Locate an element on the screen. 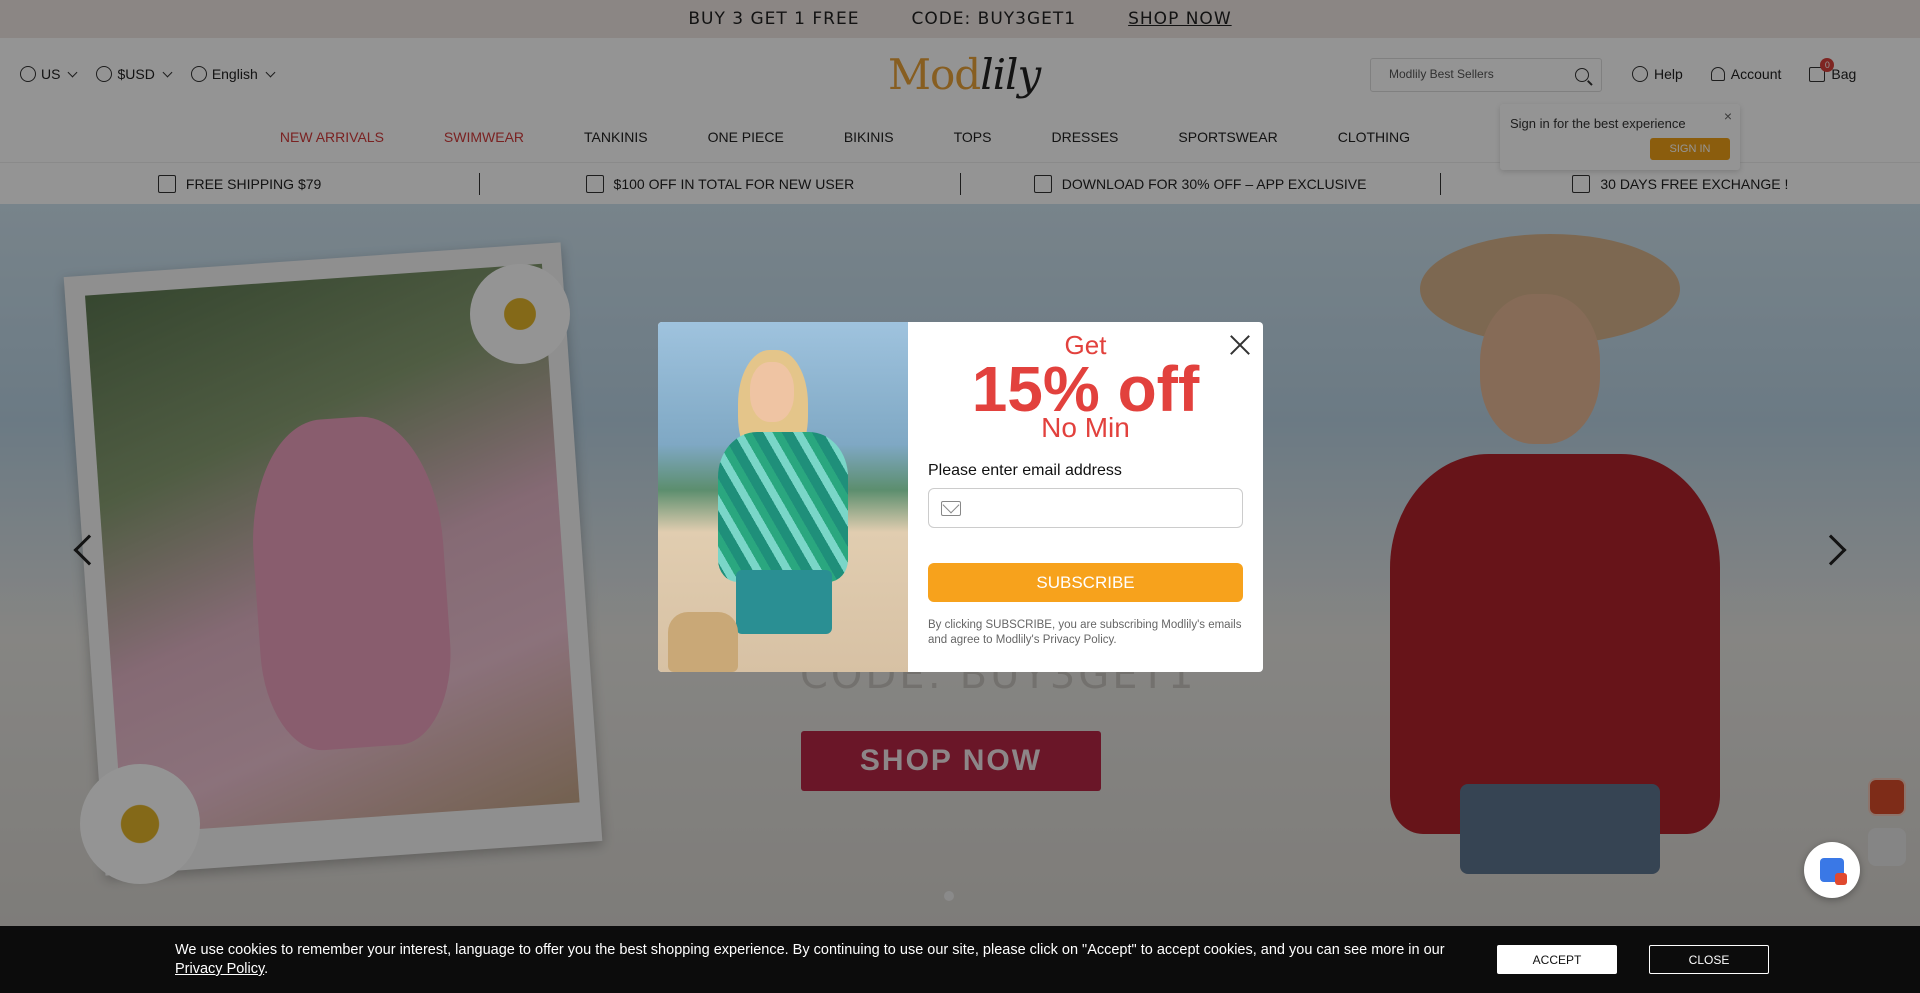  modal-no-min-text: No Min is located at coordinates (1085, 427).